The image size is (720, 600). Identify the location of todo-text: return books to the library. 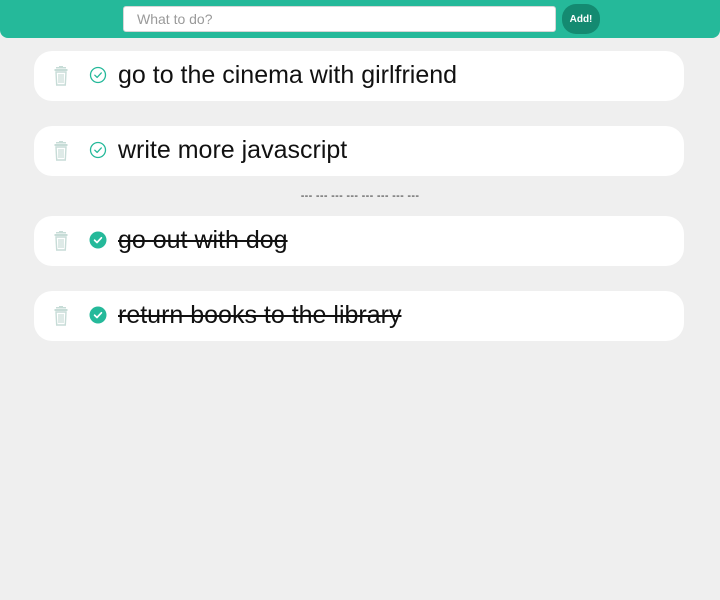
(260, 315).